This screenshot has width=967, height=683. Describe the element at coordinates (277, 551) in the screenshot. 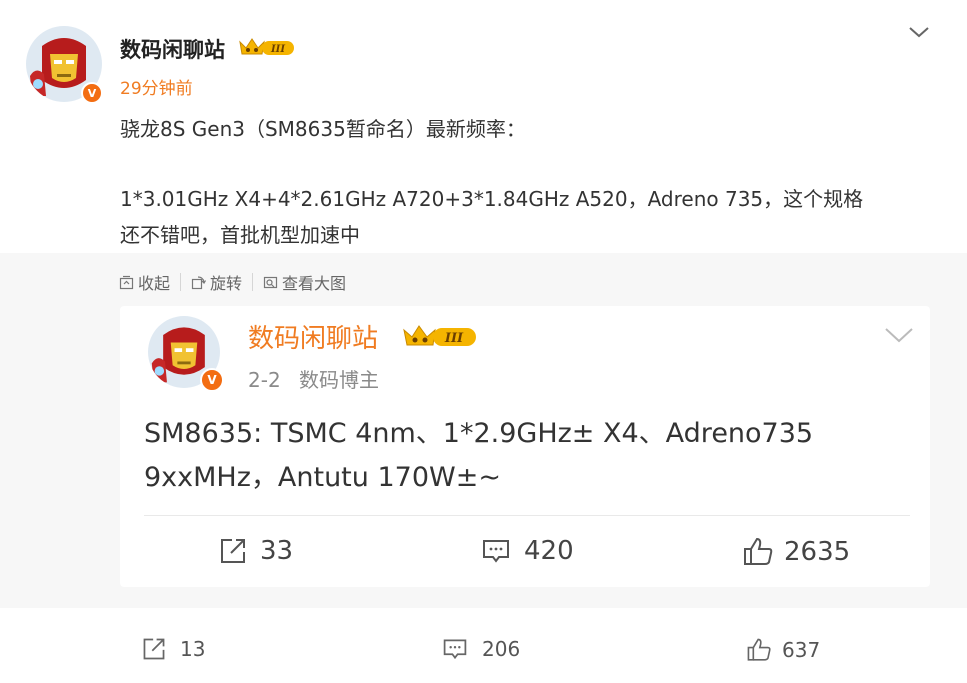

I see `retweet-share-count: 33` at that location.